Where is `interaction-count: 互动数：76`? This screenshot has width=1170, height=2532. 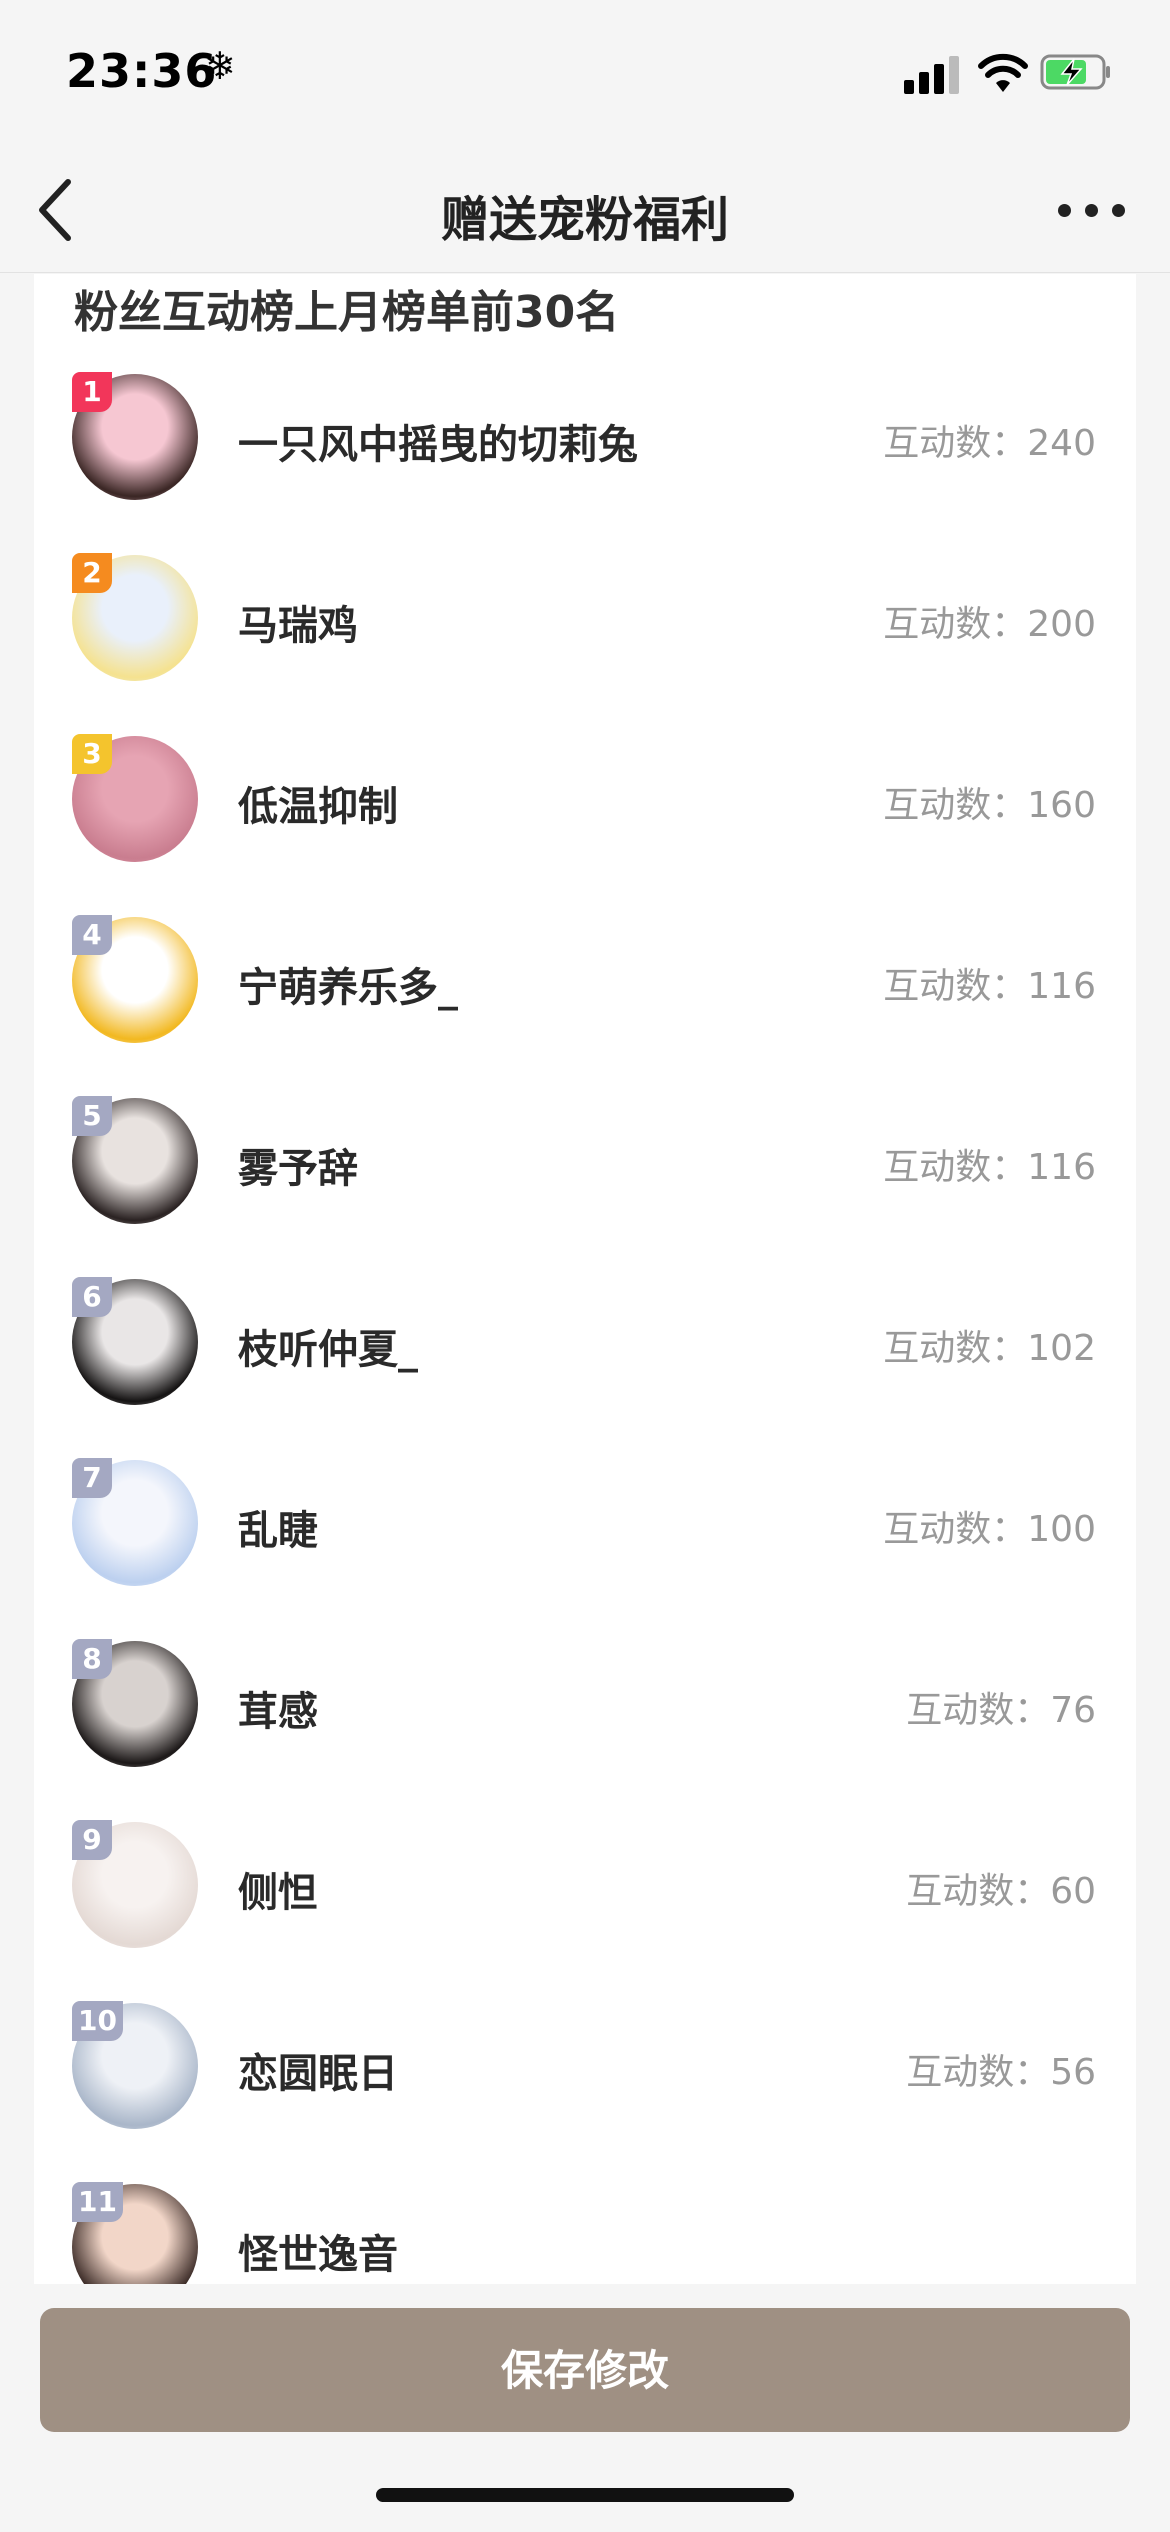 interaction-count: 互动数：76 is located at coordinates (1001, 1710).